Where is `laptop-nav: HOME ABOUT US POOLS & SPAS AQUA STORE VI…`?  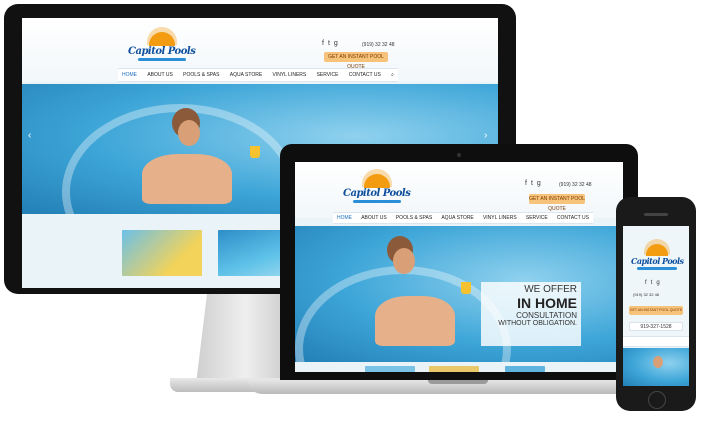 laptop-nav: HOME ABOUT US POOLS & SPAS AQUA STORE VI… is located at coordinates (463, 218).